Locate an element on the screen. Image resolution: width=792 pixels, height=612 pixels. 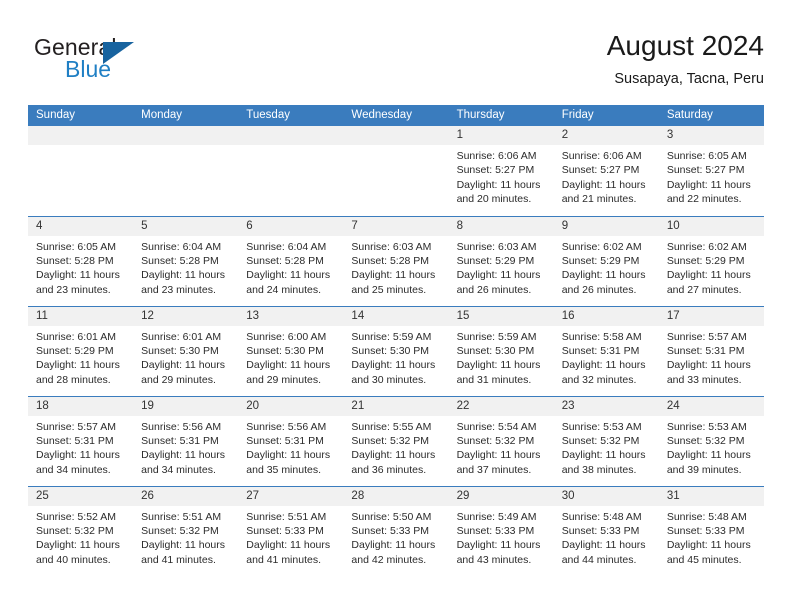
sunrise-text: Sunrise: 5:53 AM is located at coordinates (706, 426).